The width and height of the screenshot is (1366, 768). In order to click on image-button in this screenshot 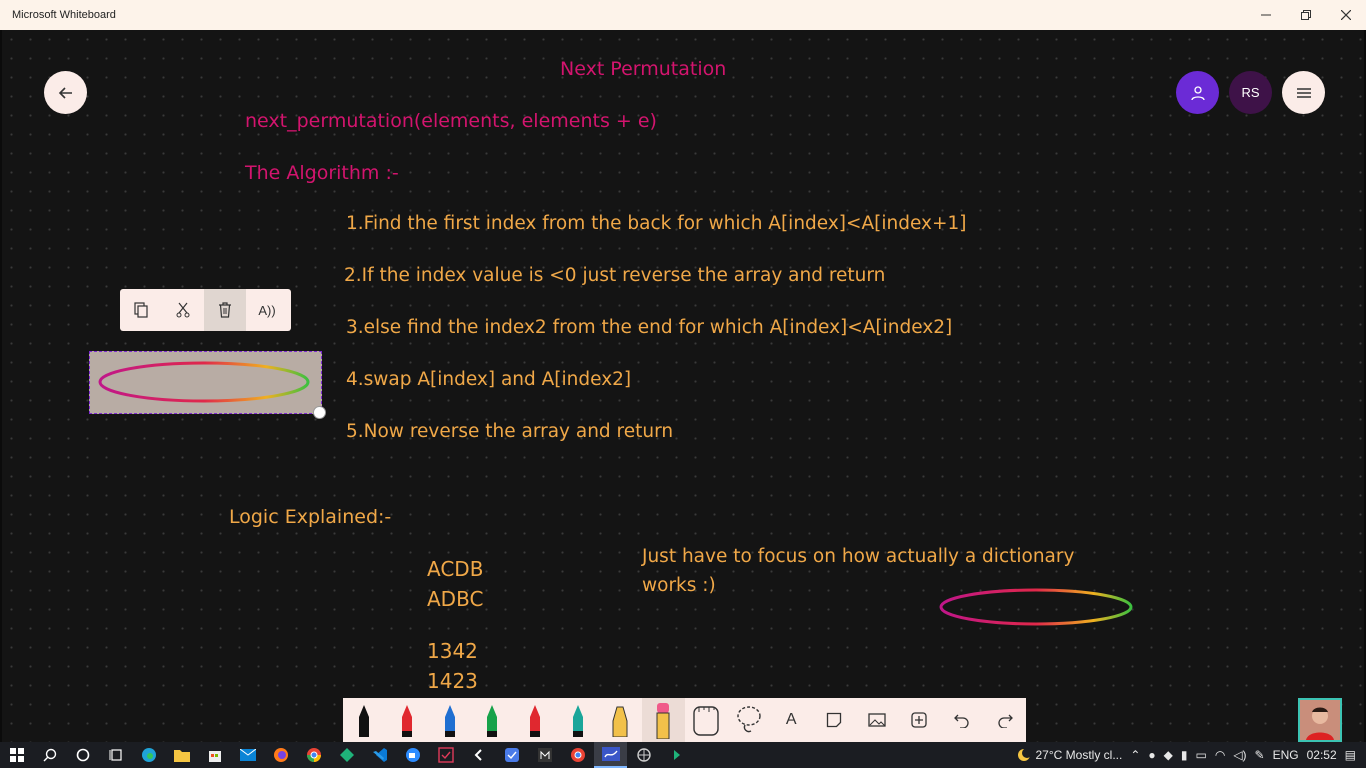, I will do `click(876, 720)`.